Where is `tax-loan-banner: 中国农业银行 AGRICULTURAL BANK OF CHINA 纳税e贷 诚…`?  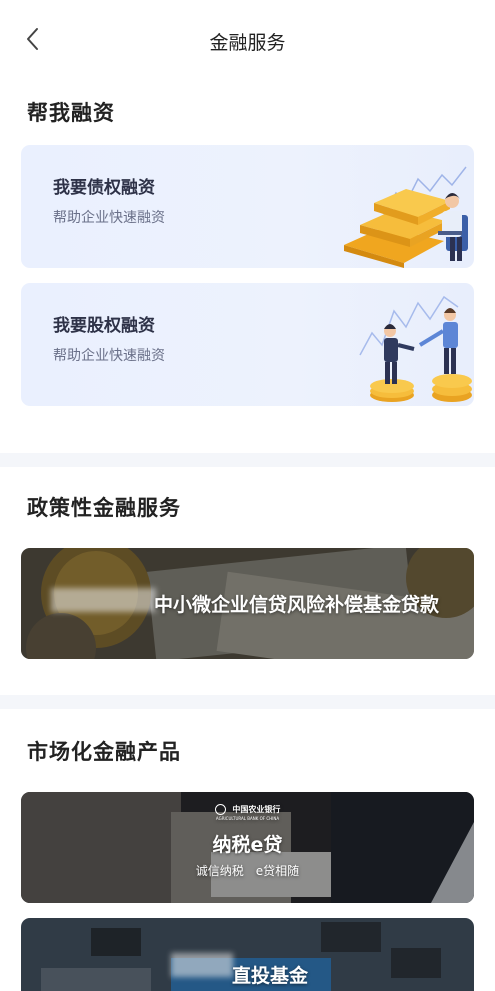 tax-loan-banner: 中国农业银行 AGRICULTURAL BANK OF CHINA 纳税e贷 诚… is located at coordinates (247, 847).